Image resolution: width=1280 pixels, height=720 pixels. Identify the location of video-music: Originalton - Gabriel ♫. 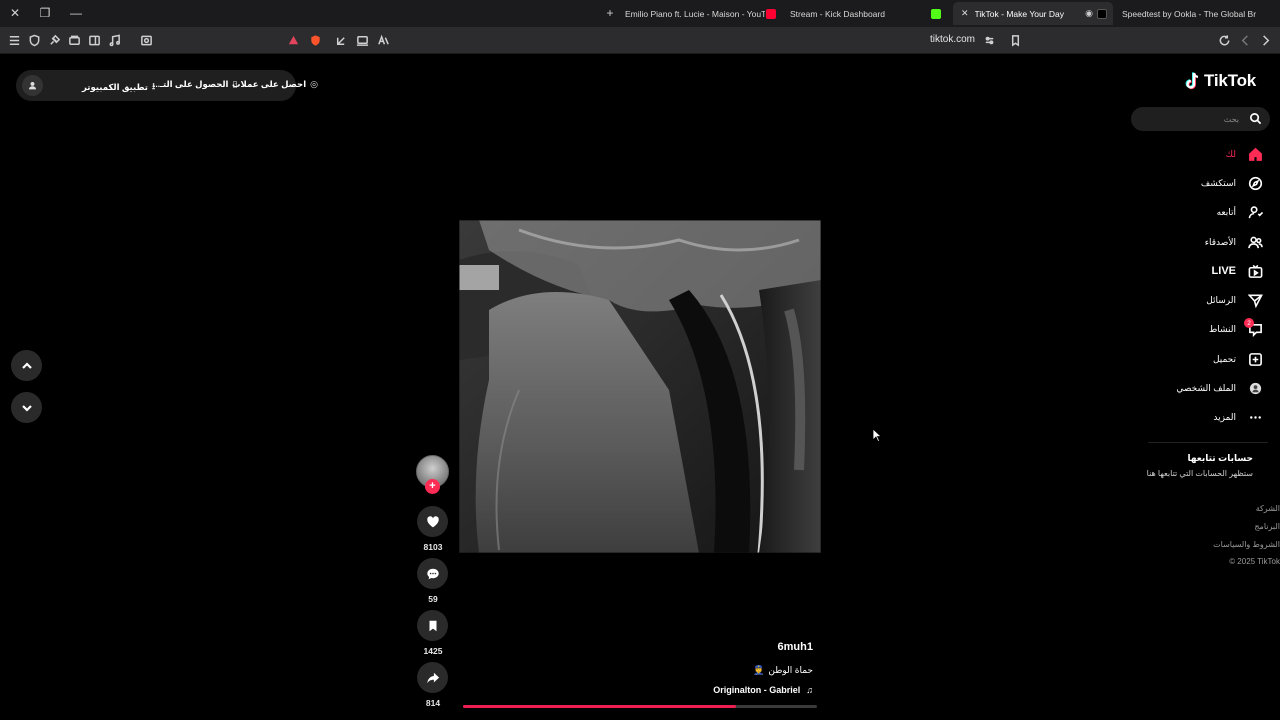
(763, 690).